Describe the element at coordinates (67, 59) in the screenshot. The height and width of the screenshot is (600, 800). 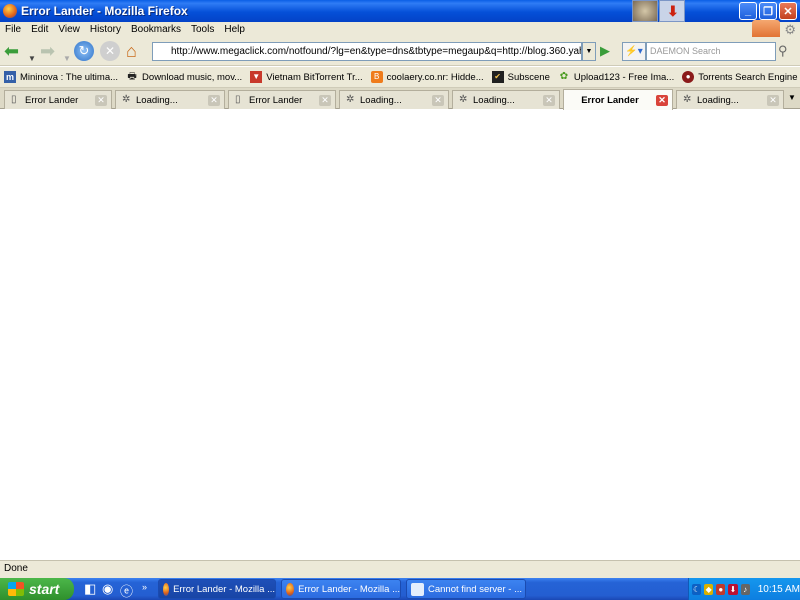
I see `forward-history-dropdown-icon: ▼` at that location.